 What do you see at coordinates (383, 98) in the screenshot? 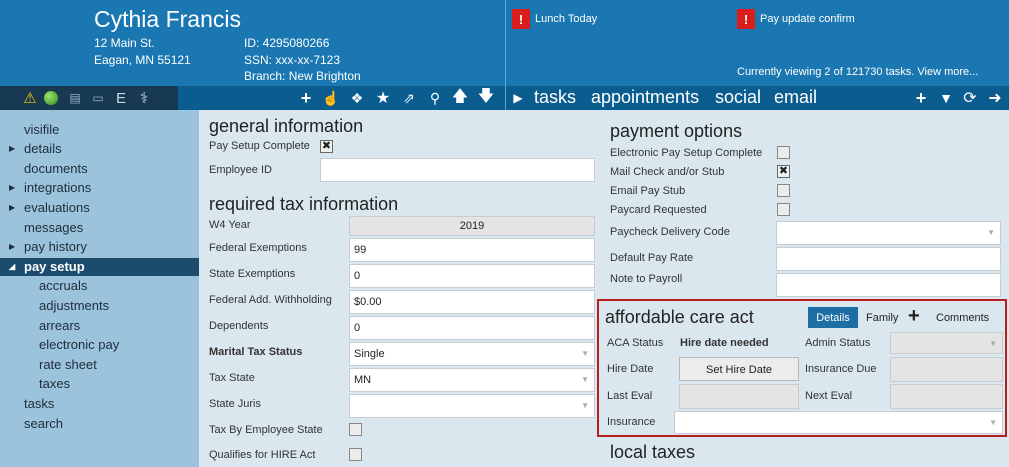
I see `star-icon: ★` at bounding box center [383, 98].